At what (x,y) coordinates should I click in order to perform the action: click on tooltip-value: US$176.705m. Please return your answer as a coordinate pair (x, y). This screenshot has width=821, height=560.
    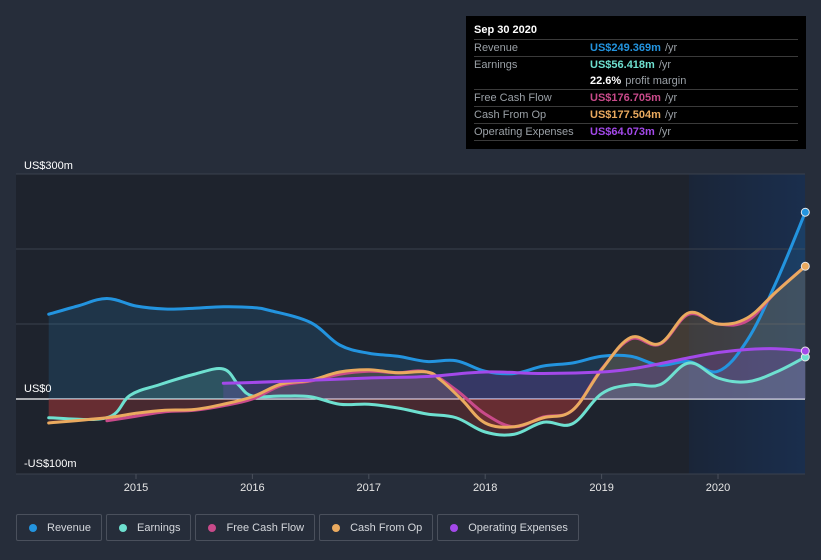
    Looking at the image, I should click on (625, 98).